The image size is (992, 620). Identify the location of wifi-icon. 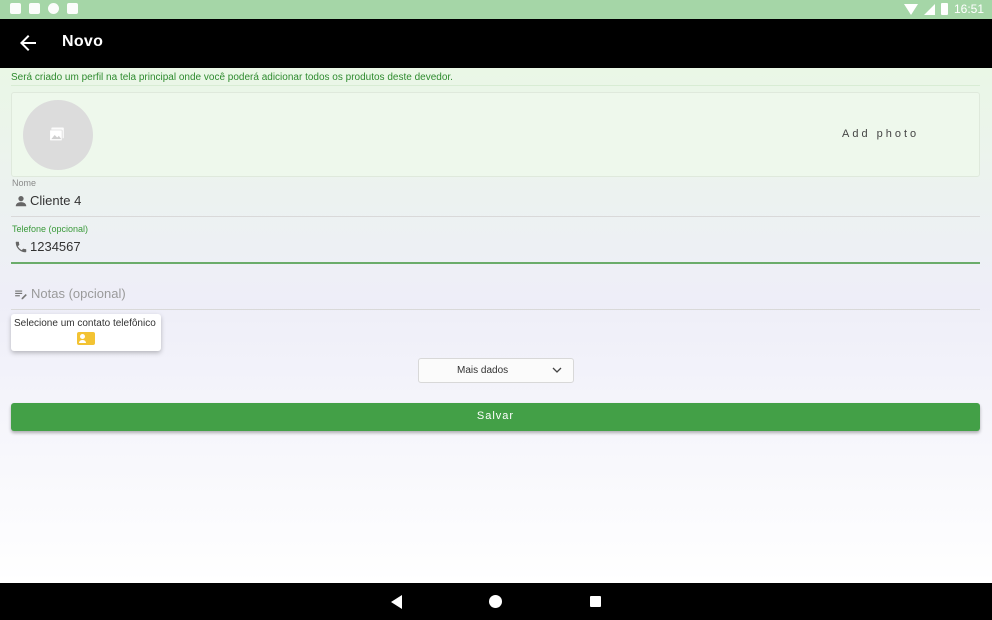
(910, 9).